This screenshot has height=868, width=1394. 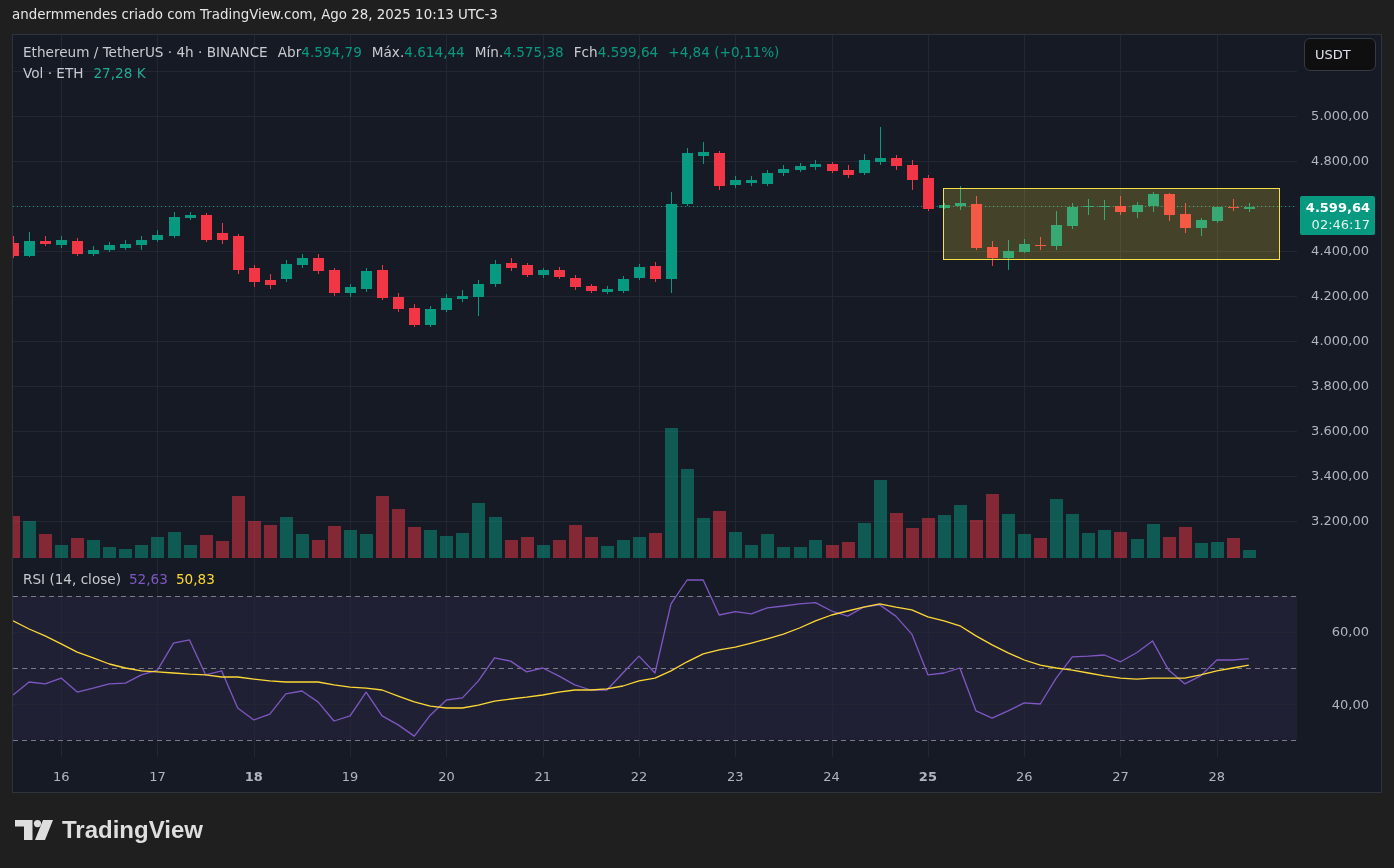 What do you see at coordinates (1337, 207) in the screenshot?
I see `last-price-text: 4.599,64` at bounding box center [1337, 207].